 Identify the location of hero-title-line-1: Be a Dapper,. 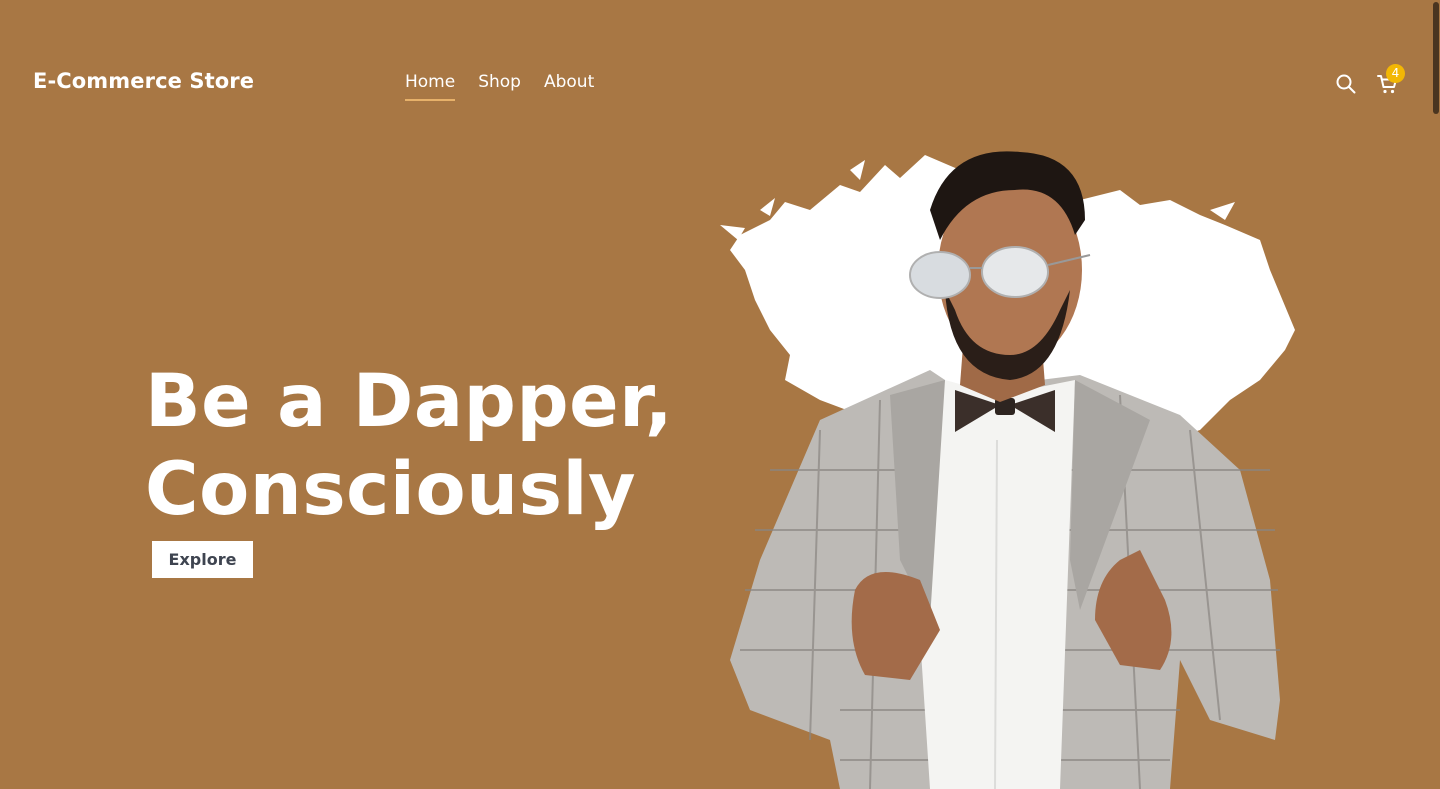
(409, 401).